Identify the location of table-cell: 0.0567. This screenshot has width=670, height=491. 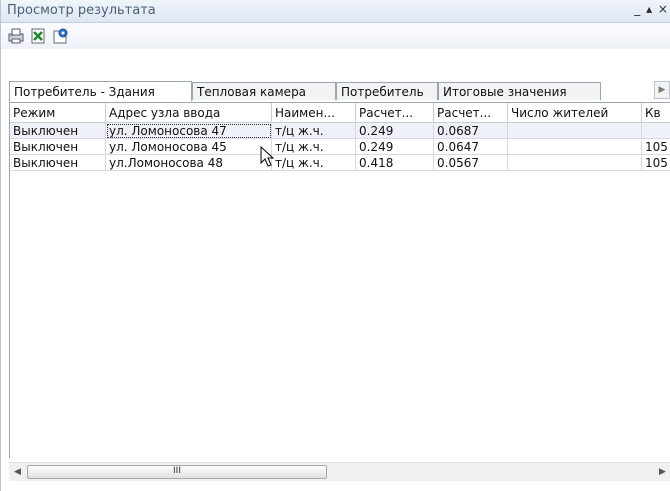
(471, 163).